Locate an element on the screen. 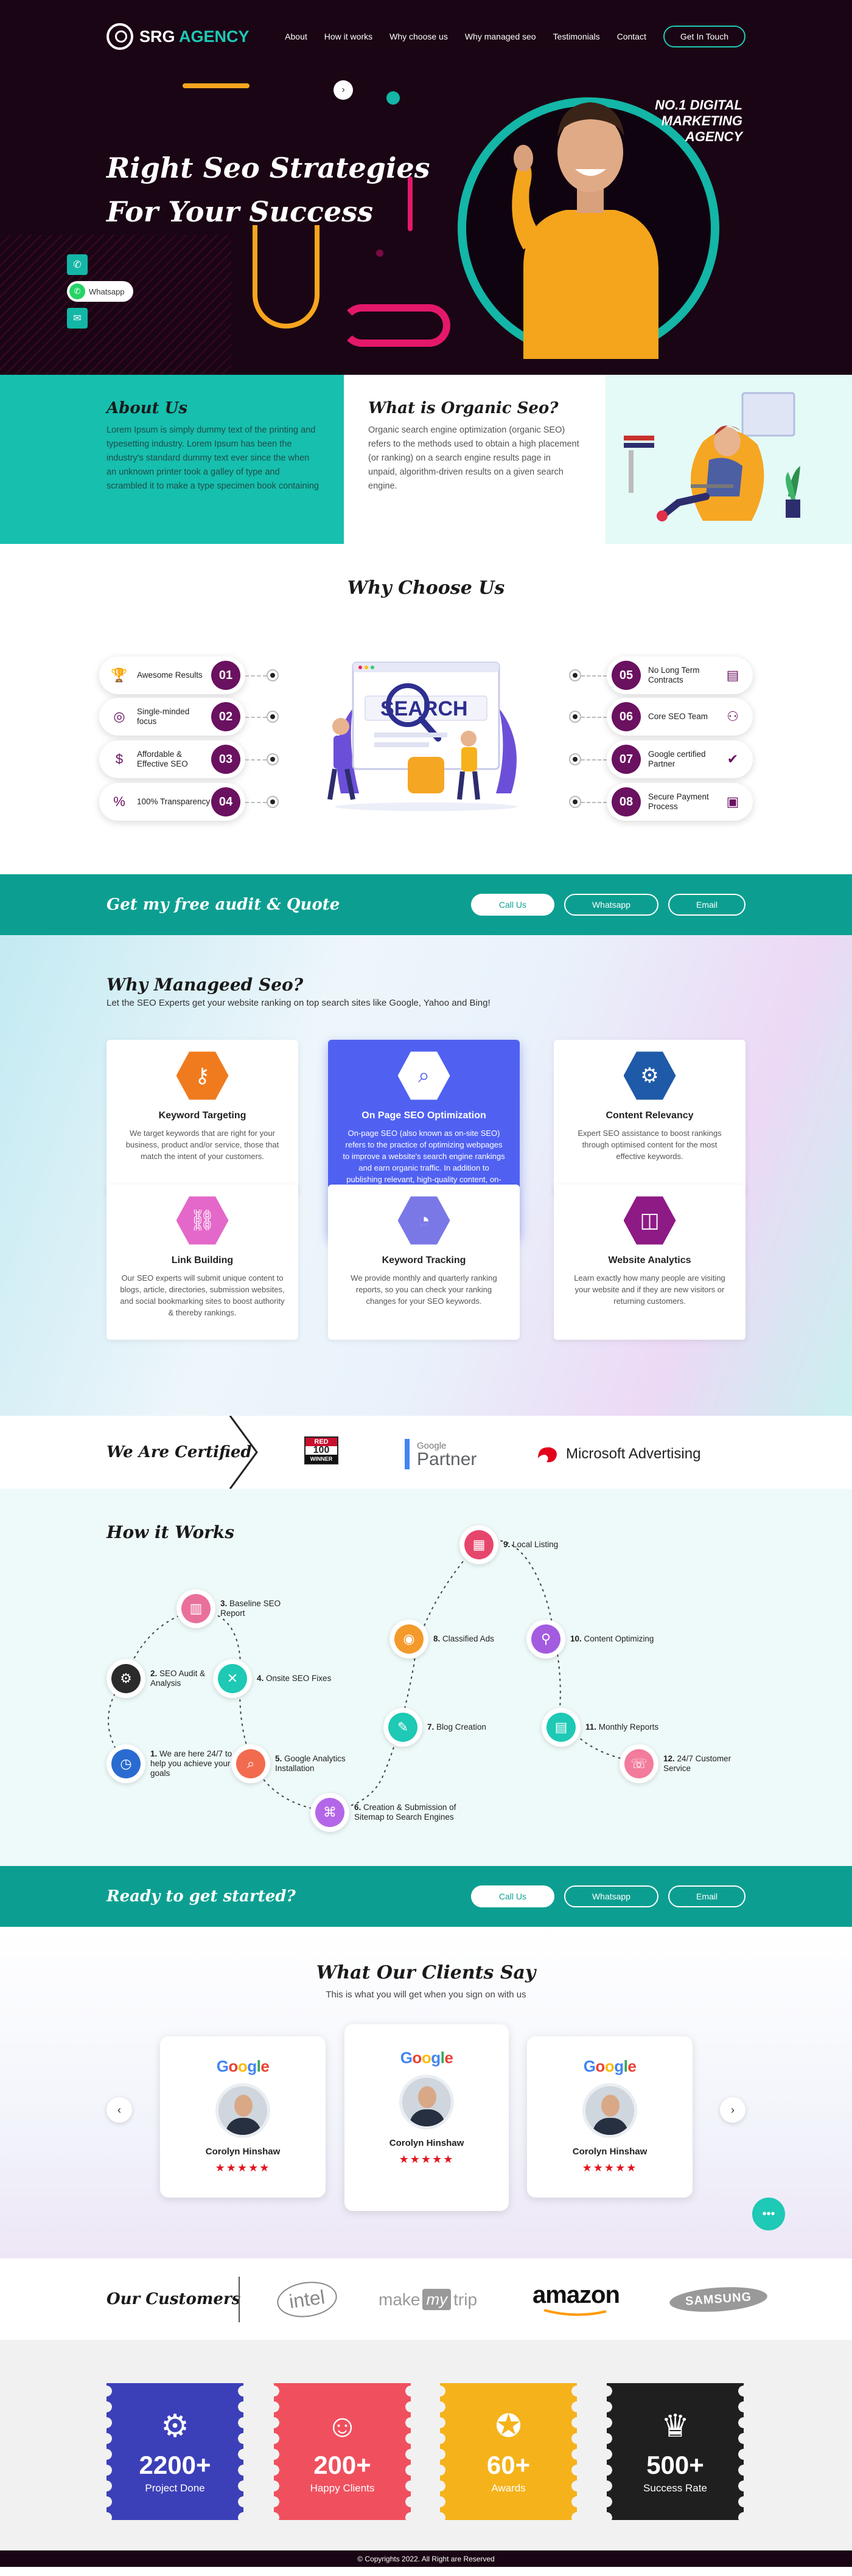 The image size is (852, 2576). step-circle: ◷ is located at coordinates (125, 1763).